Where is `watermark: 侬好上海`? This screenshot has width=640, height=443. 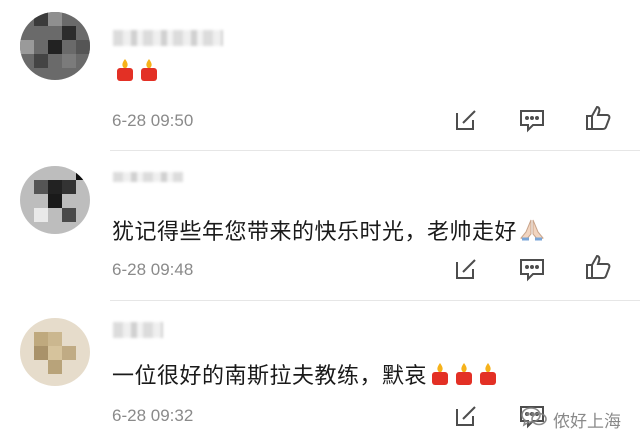
watermark: 侬好上海 is located at coordinates (570, 419).